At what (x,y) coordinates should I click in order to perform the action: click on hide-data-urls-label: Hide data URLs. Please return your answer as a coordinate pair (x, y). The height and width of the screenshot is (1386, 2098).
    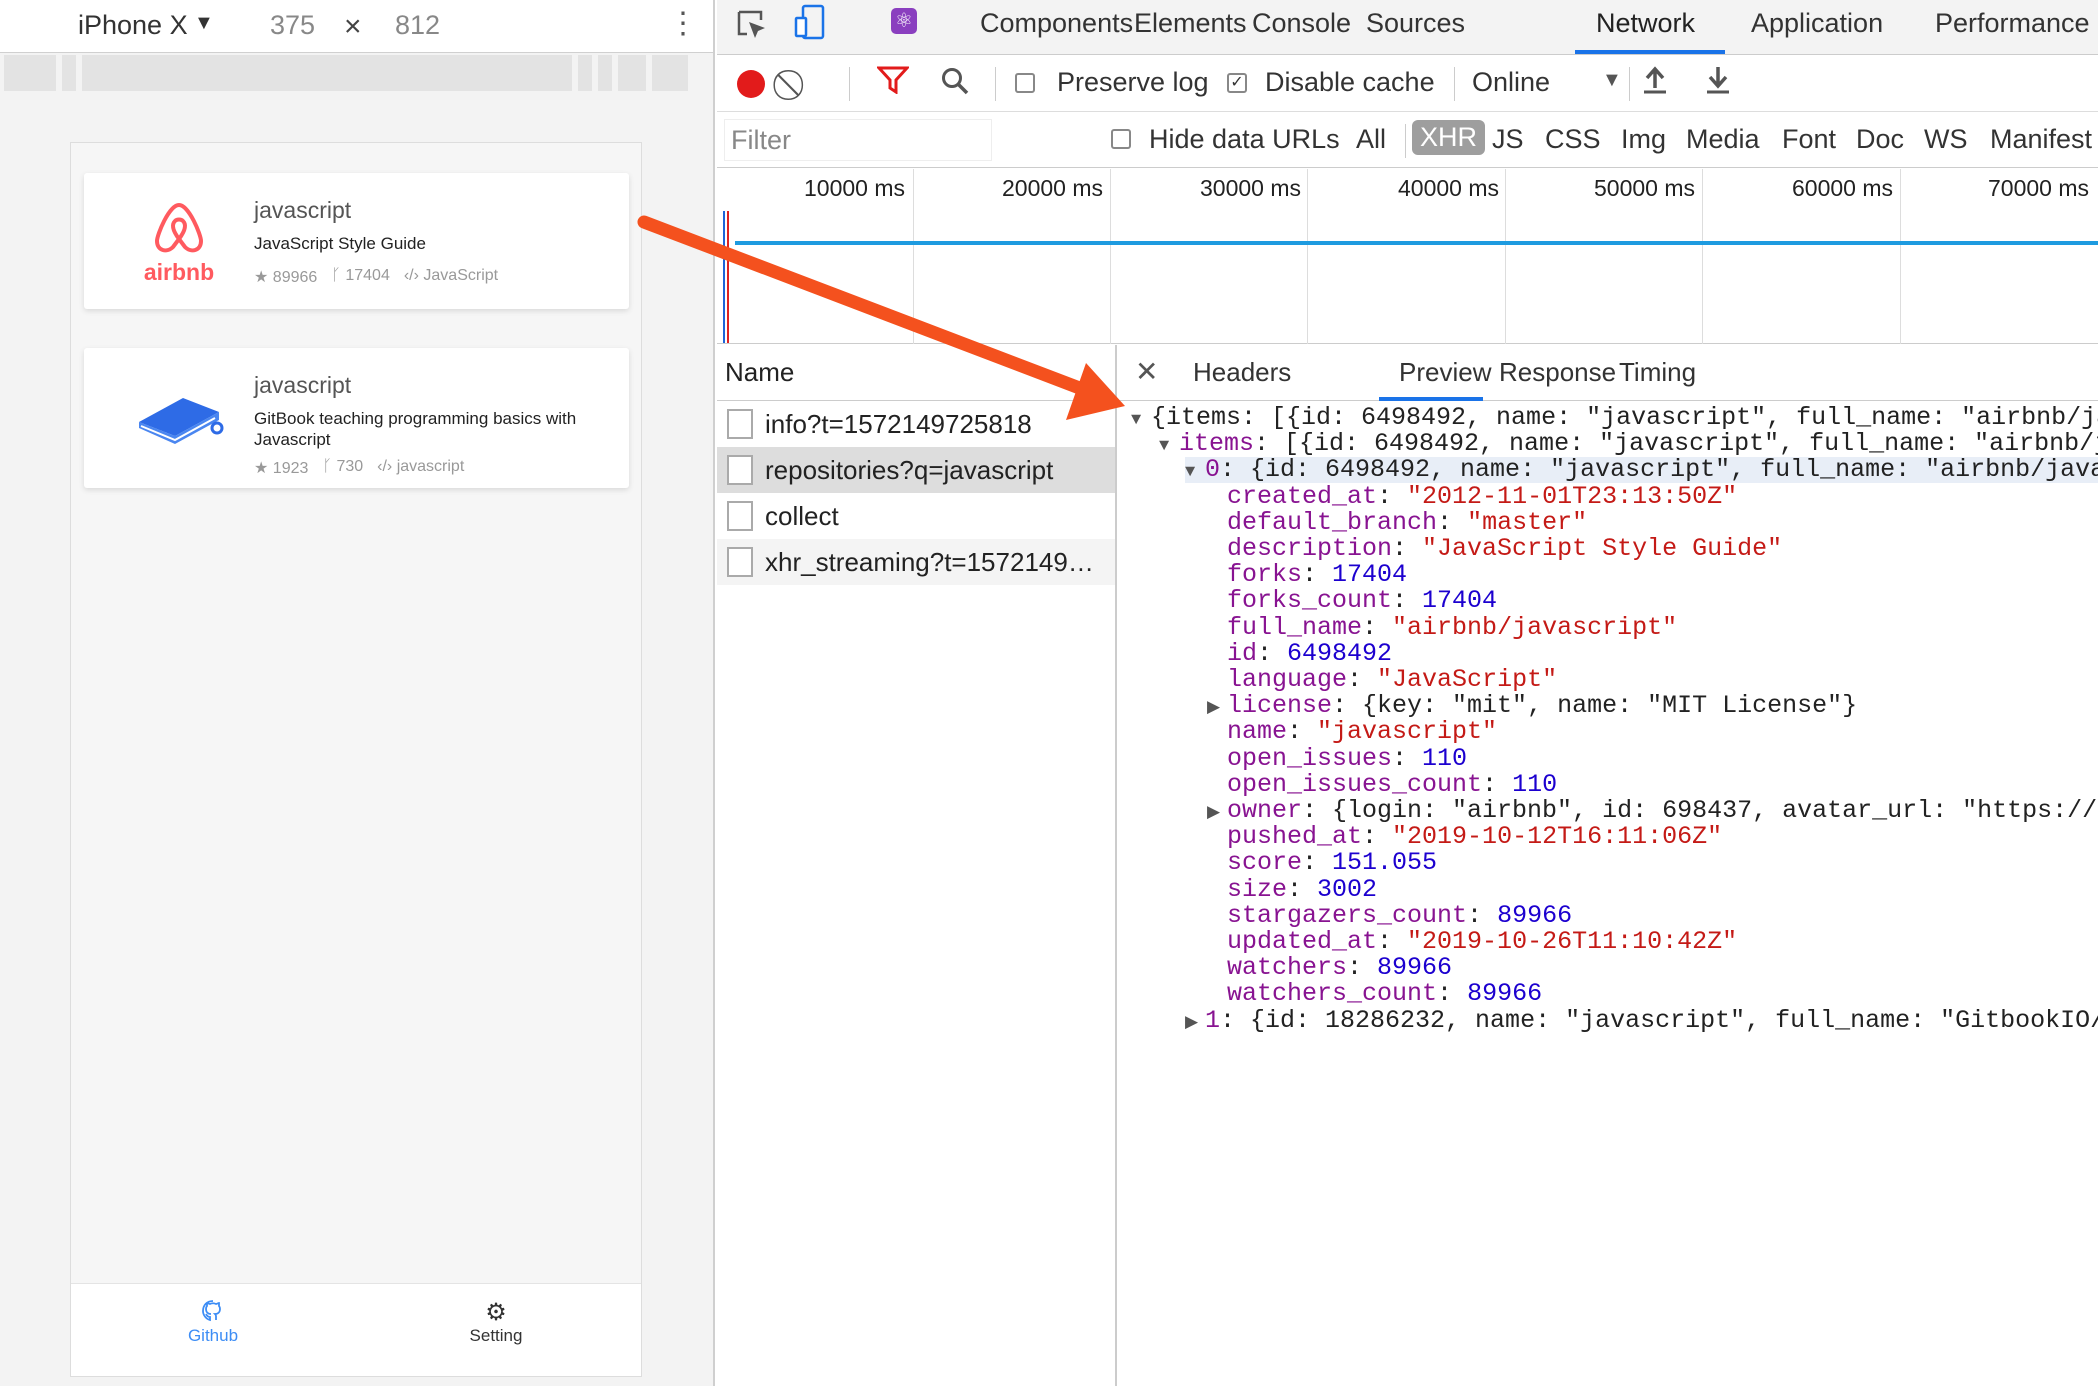
    Looking at the image, I should click on (1244, 139).